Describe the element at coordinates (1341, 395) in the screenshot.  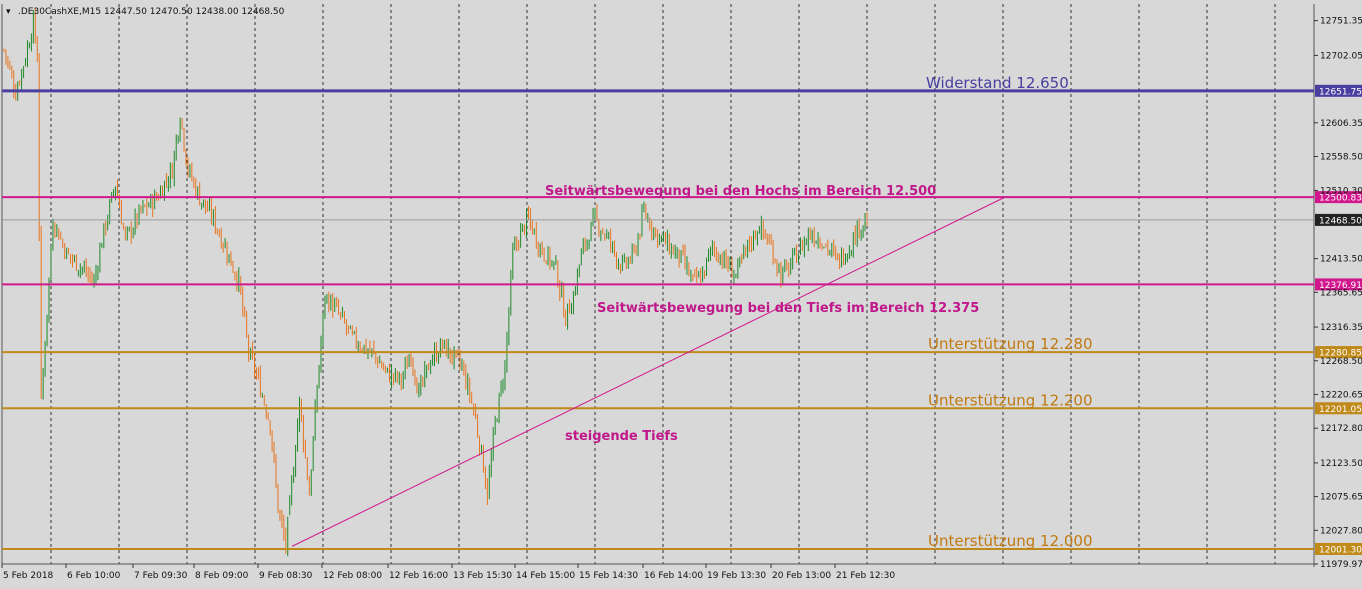
I see `price-tick-label: 12220.65` at that location.